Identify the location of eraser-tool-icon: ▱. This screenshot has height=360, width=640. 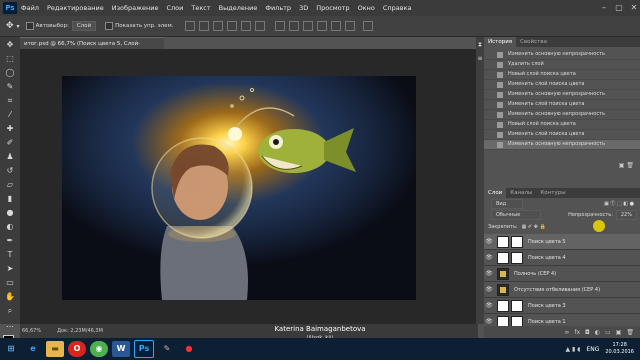
(10, 185).